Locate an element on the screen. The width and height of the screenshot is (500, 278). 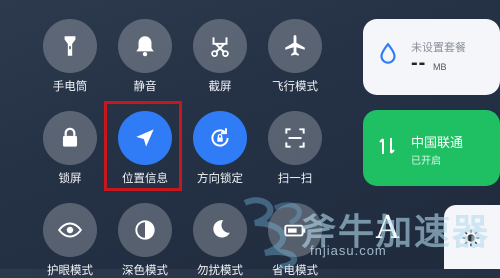
dark-mode-icon is located at coordinates (145, 230).